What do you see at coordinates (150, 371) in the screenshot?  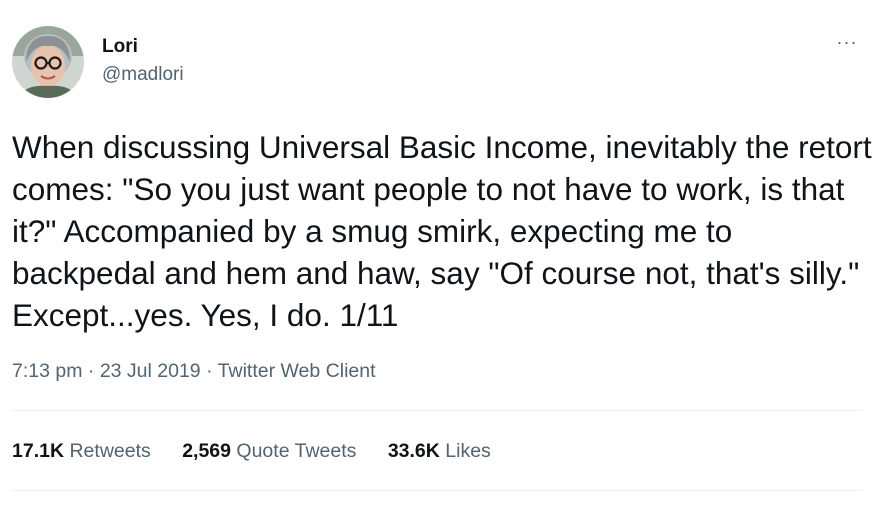 I see `tweet-date: 23 Jul 2019` at bounding box center [150, 371].